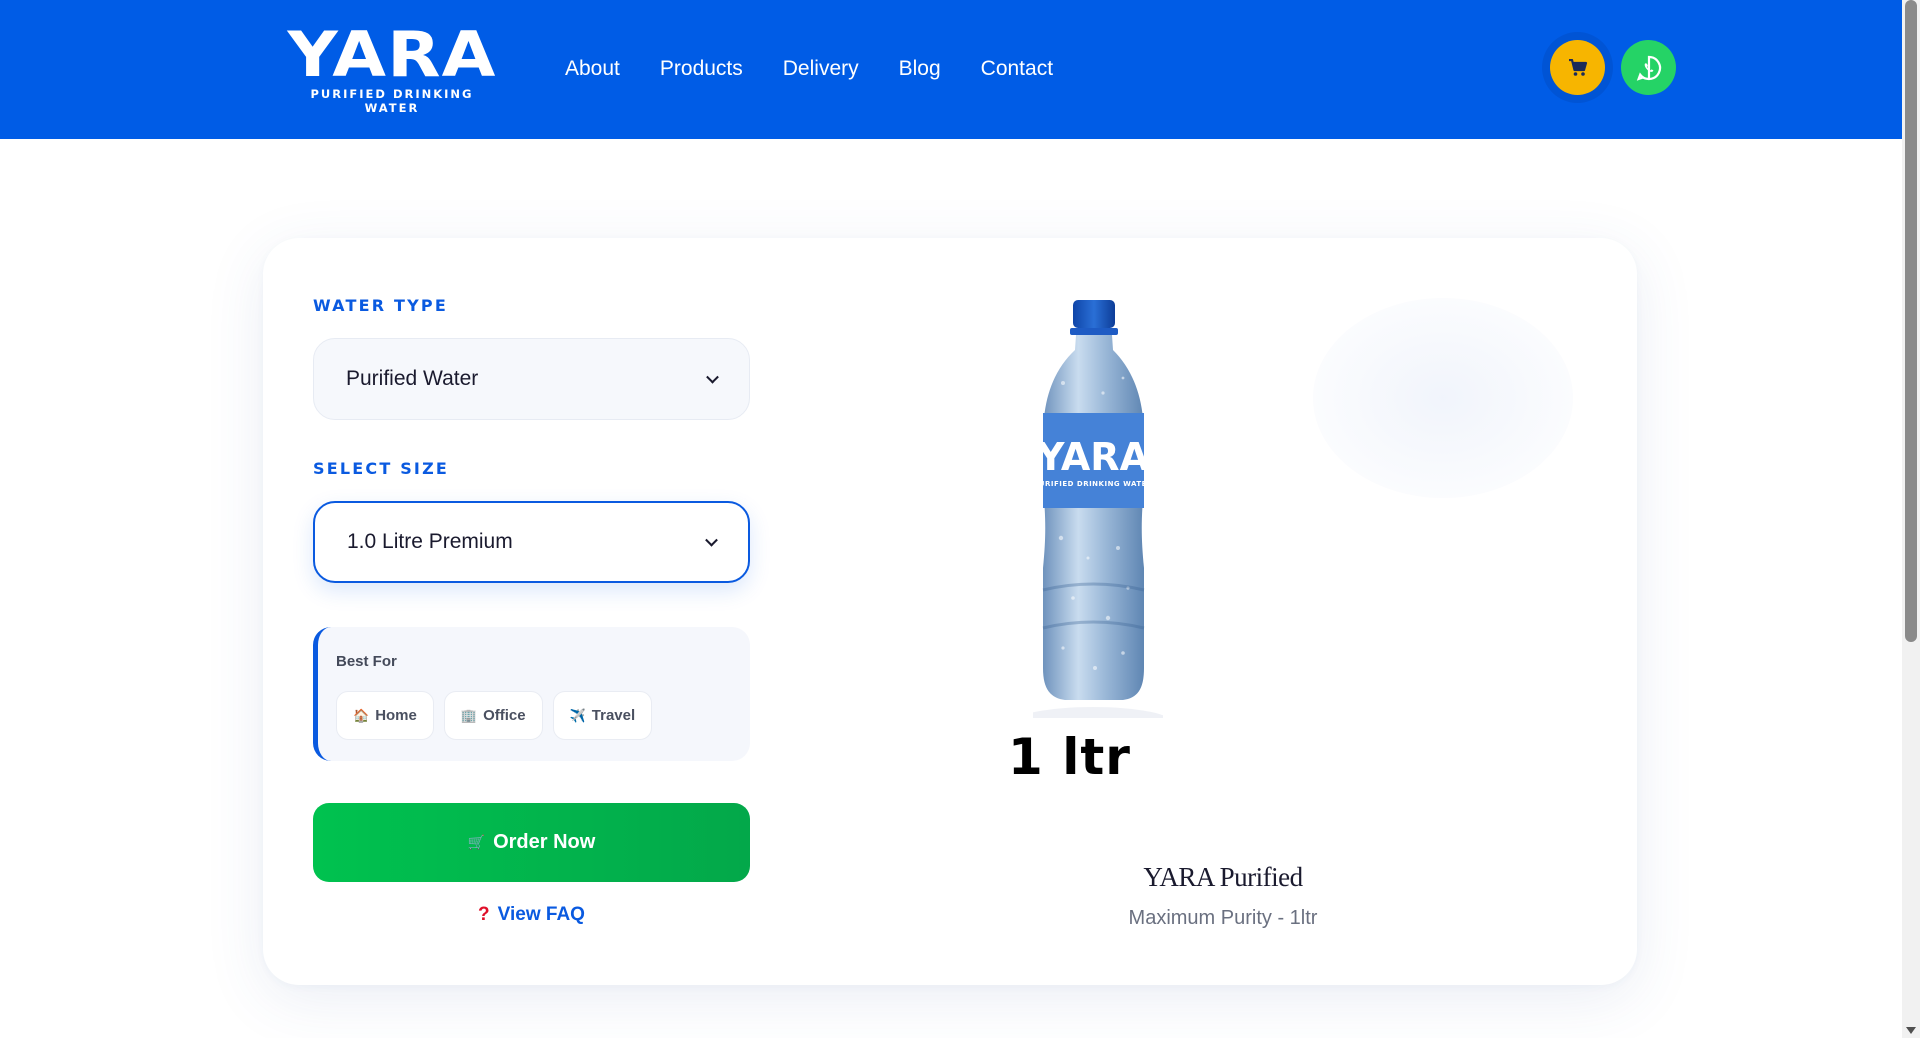 This screenshot has height=1038, width=1920. I want to click on brand-name: YARA, so click(392, 54).